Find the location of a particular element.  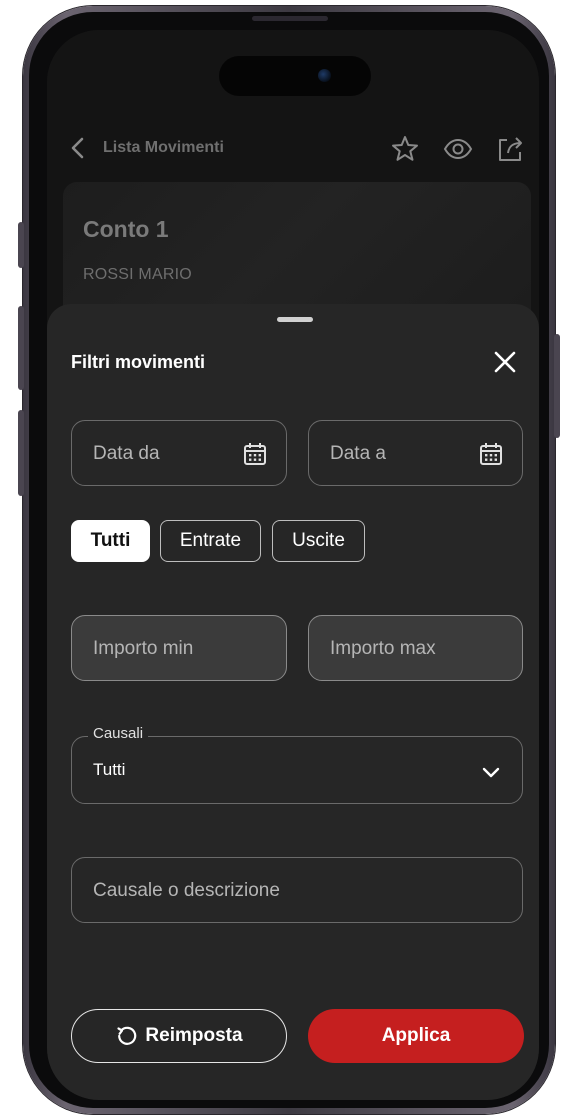

chip-entrate: Entrate is located at coordinates (210, 541).